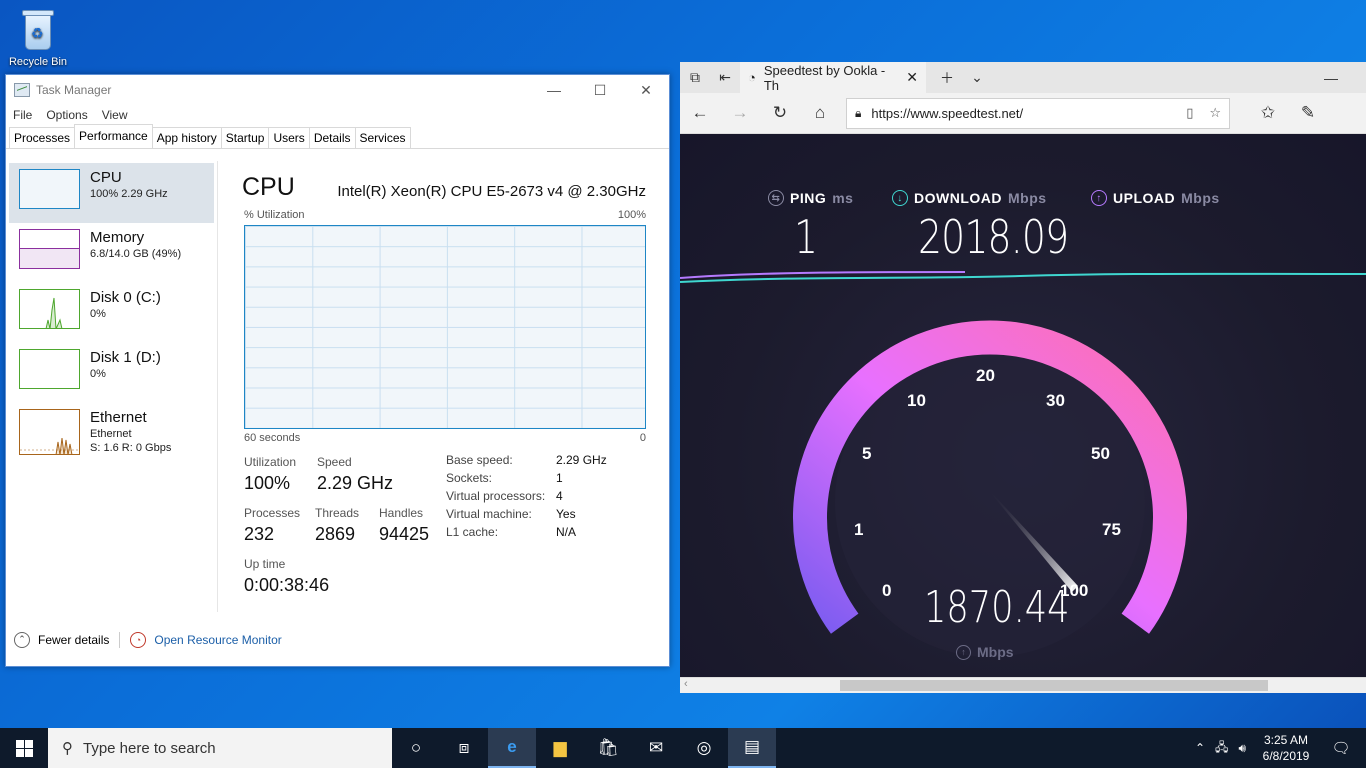 The image size is (1366, 768). What do you see at coordinates (859, 529) in the screenshot?
I see `gauge-tick-label: 1` at bounding box center [859, 529].